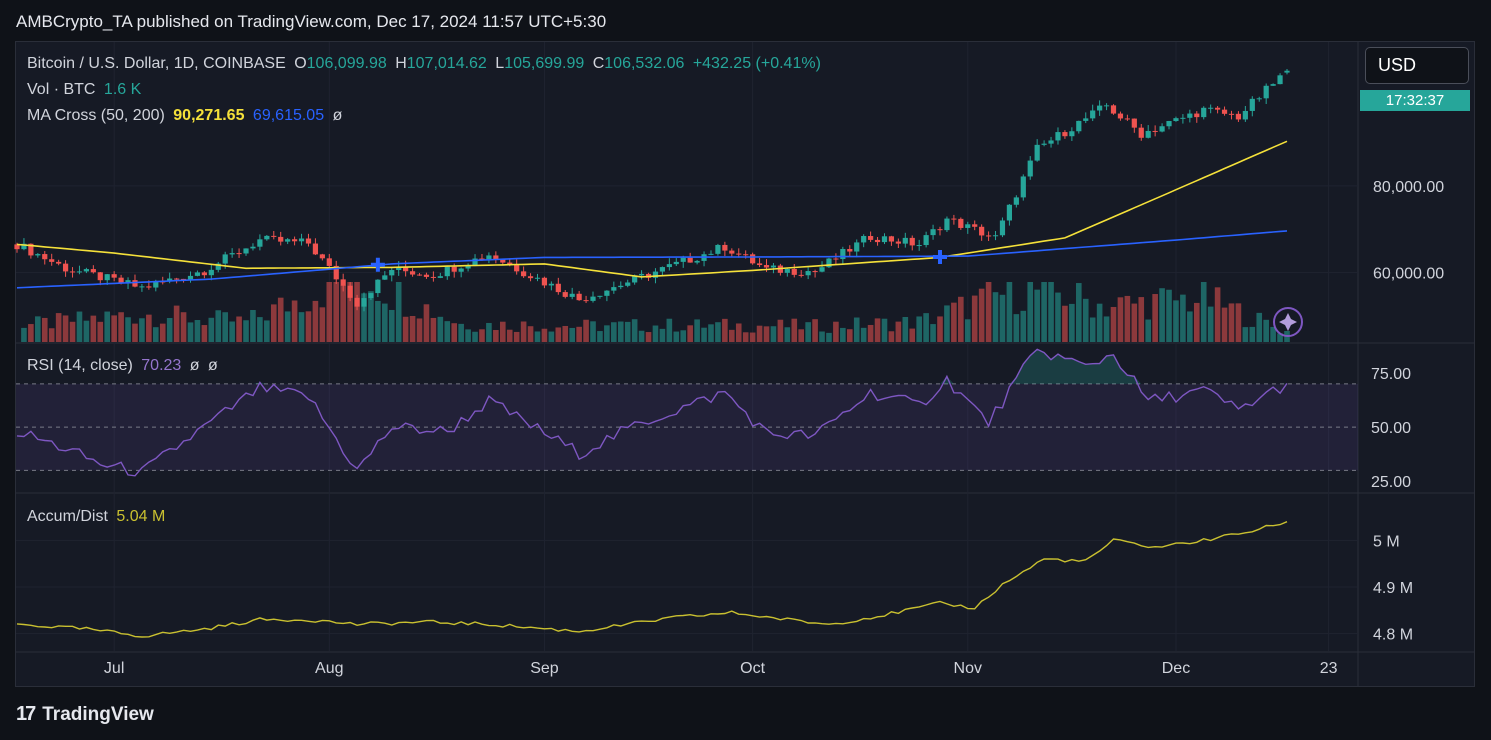 This screenshot has height=740, width=1491. I want to click on volume-label: Vol · BTC, so click(61, 89).